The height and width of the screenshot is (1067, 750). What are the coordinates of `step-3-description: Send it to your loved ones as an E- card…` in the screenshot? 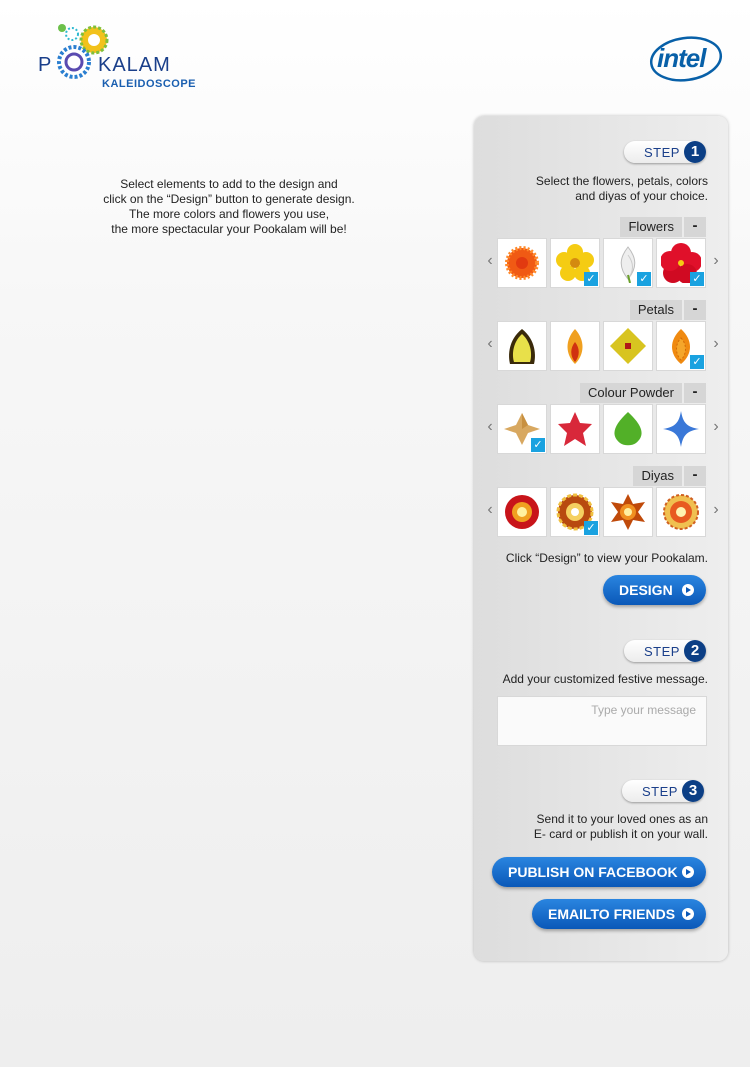 It's located at (621, 827).